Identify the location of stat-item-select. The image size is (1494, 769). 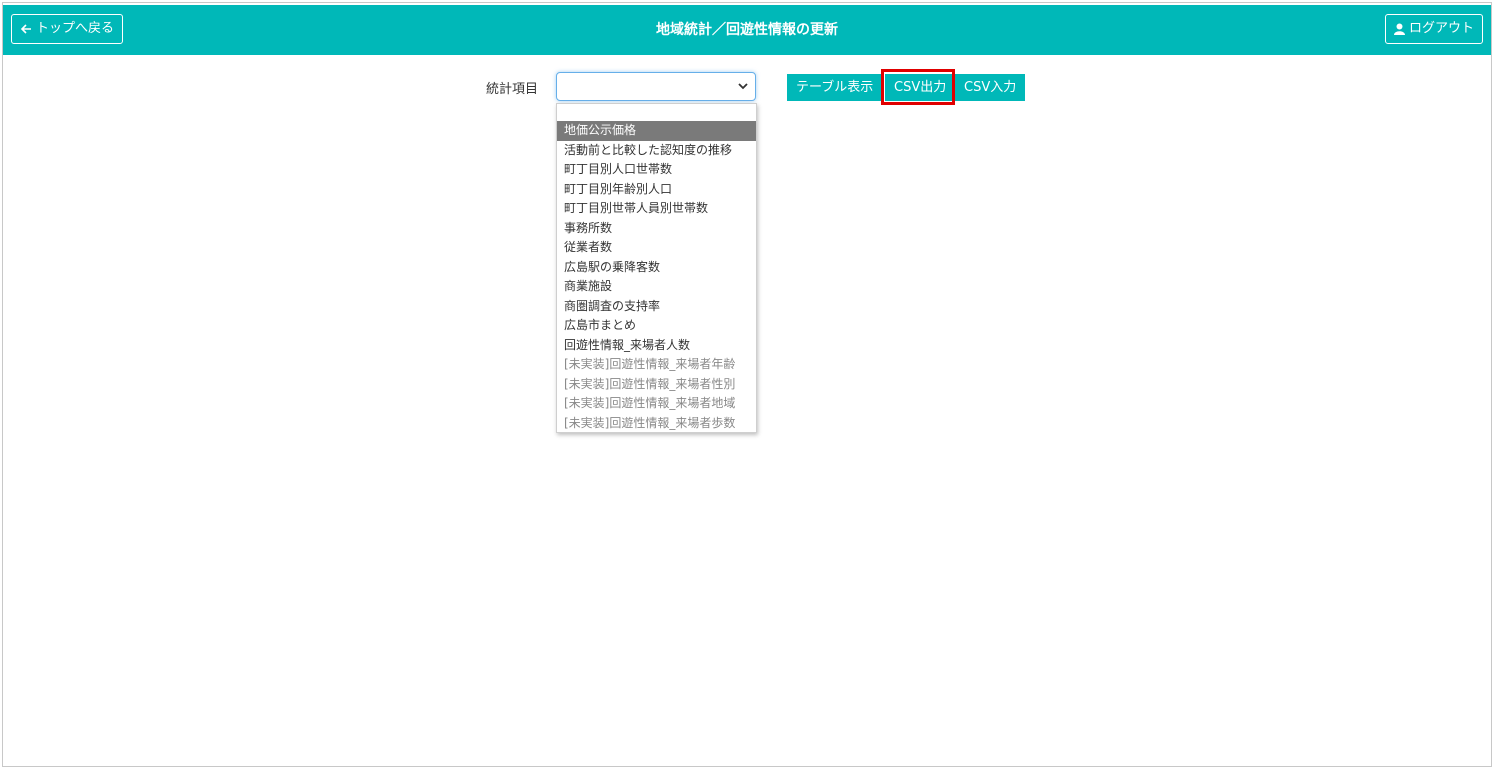
(656, 86).